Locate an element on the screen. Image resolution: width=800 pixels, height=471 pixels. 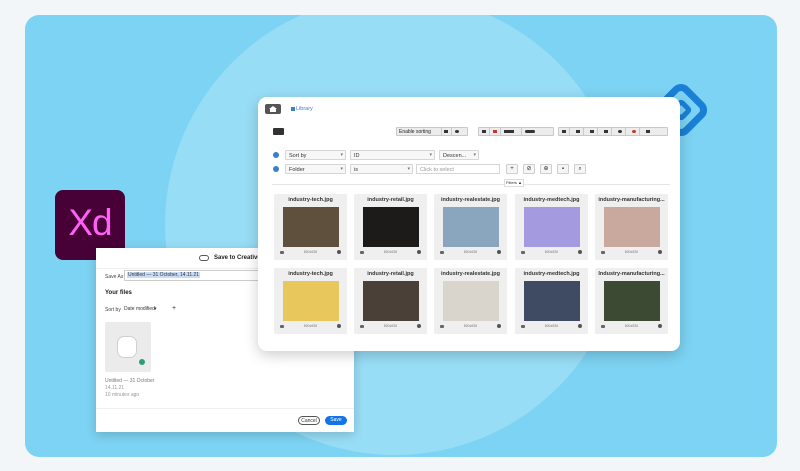
reset-glyph is located at coordinates (457, 131).